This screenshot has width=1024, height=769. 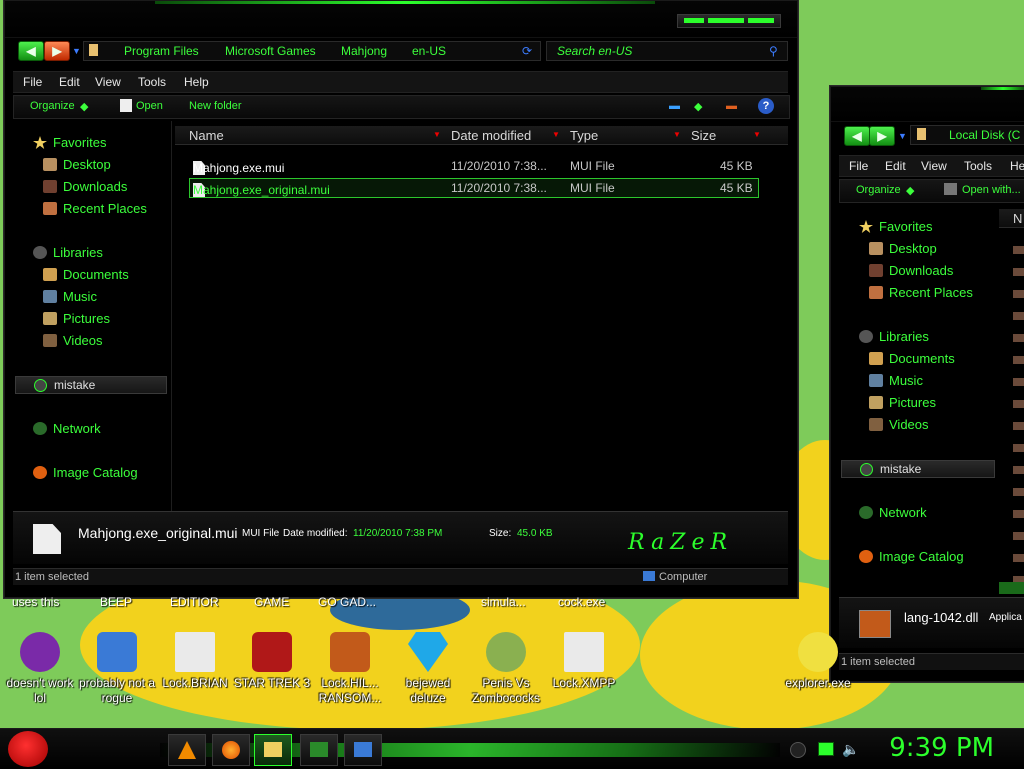 I want to click on desktop-icon-label: EDITIOR, so click(x=194, y=602).